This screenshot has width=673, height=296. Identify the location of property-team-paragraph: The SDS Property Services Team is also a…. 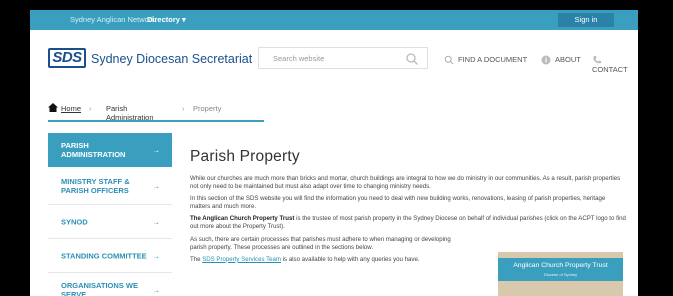
(327, 260).